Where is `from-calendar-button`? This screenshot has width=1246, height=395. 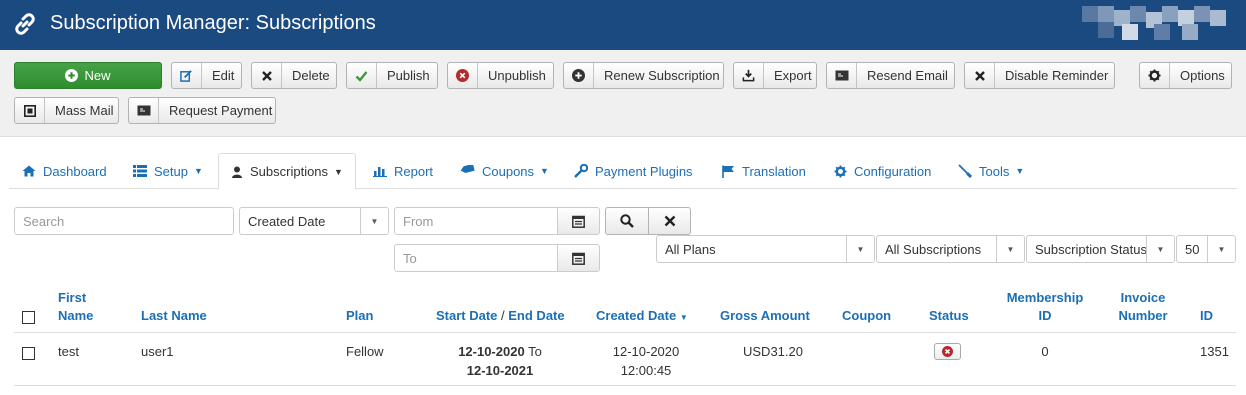
from-calendar-button is located at coordinates (578, 221).